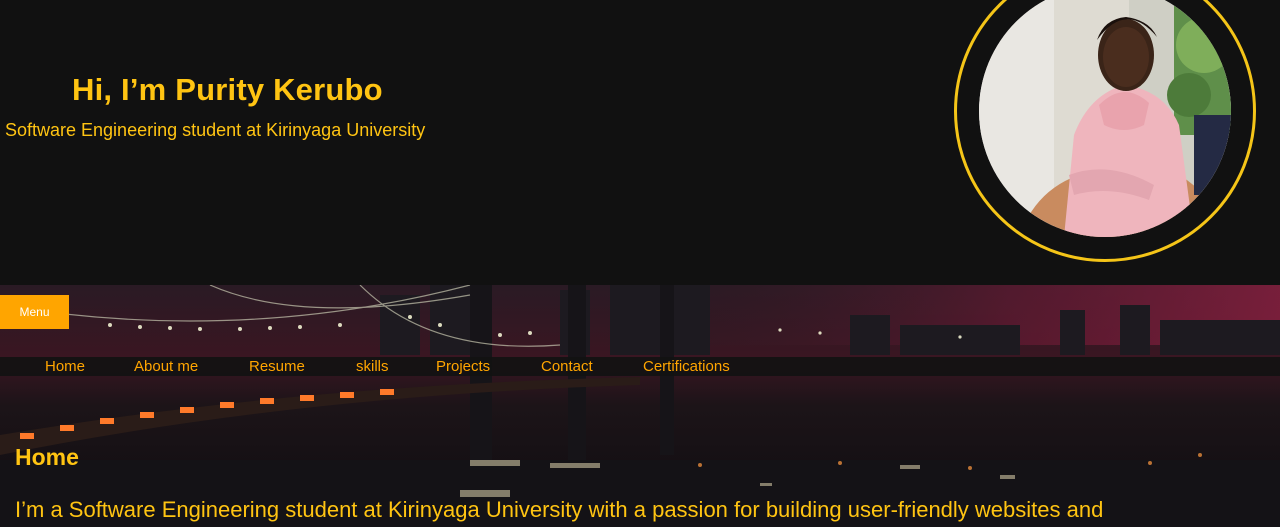 This screenshot has height=527, width=1280. I want to click on nav-link-certifications: Certifications, so click(686, 366).